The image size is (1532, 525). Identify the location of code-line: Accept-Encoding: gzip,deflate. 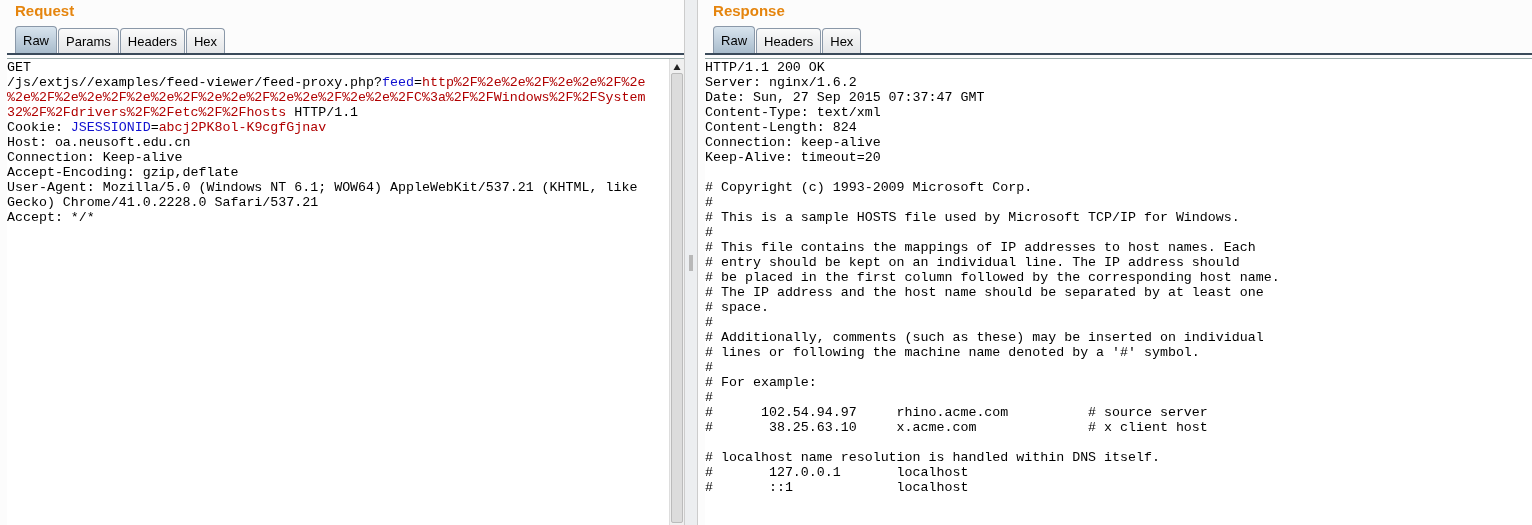
(123, 172).